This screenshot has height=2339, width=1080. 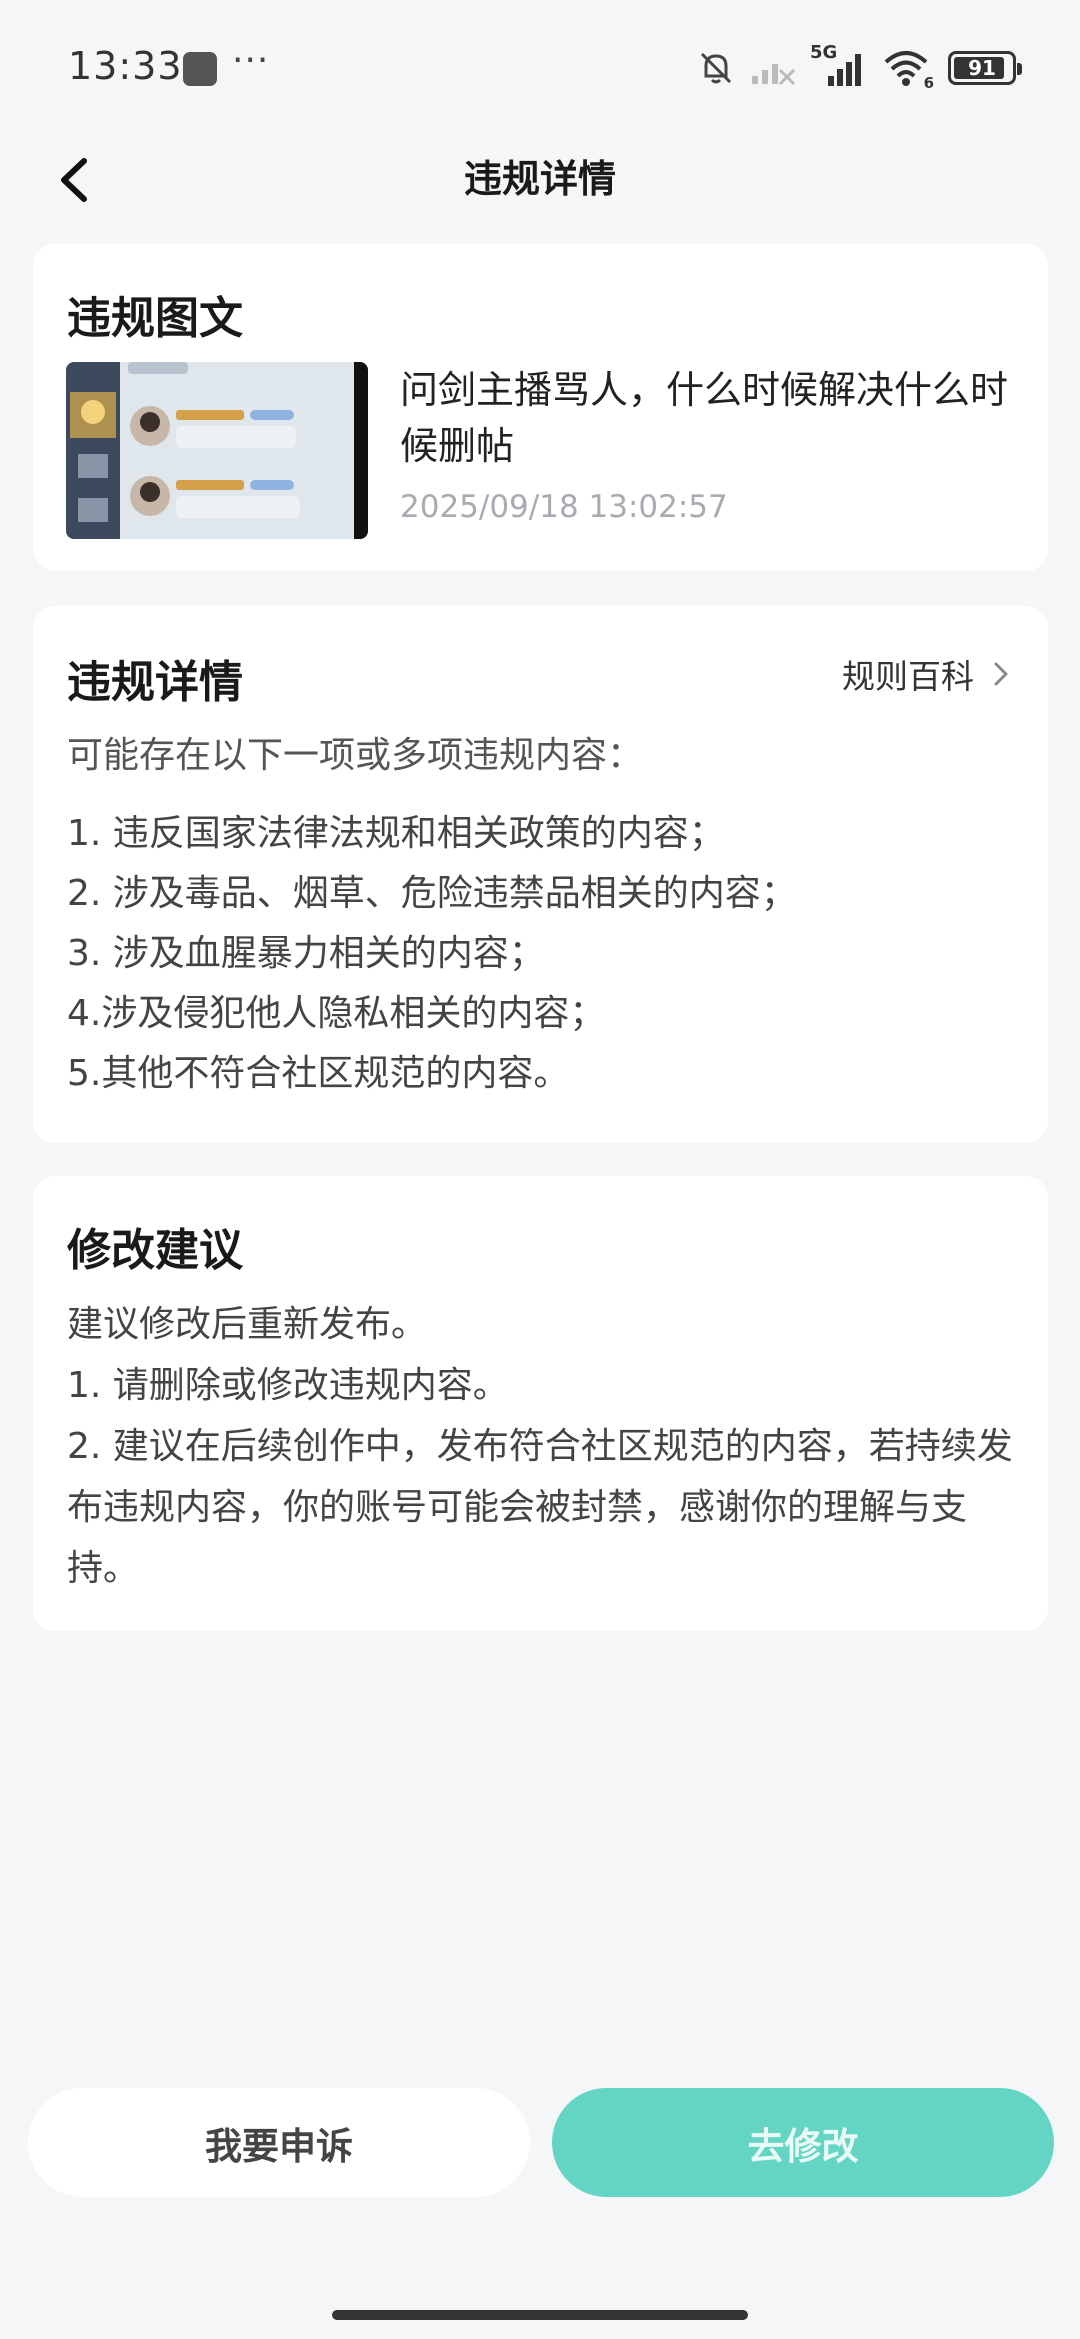 I want to click on signal-5g-icon: 5G, so click(x=839, y=65).